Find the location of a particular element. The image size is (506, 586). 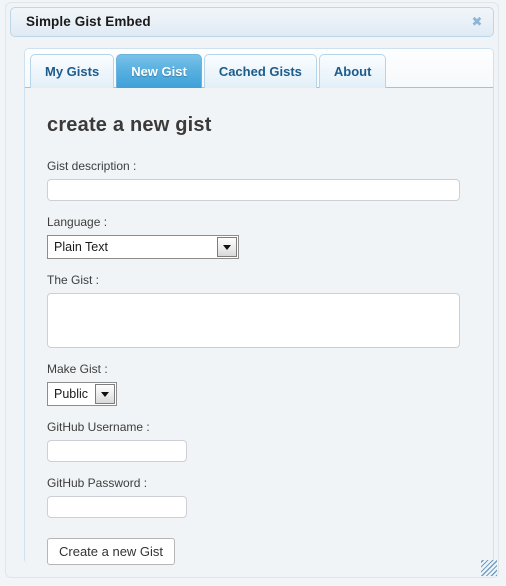

gist-description-input is located at coordinates (253, 190).